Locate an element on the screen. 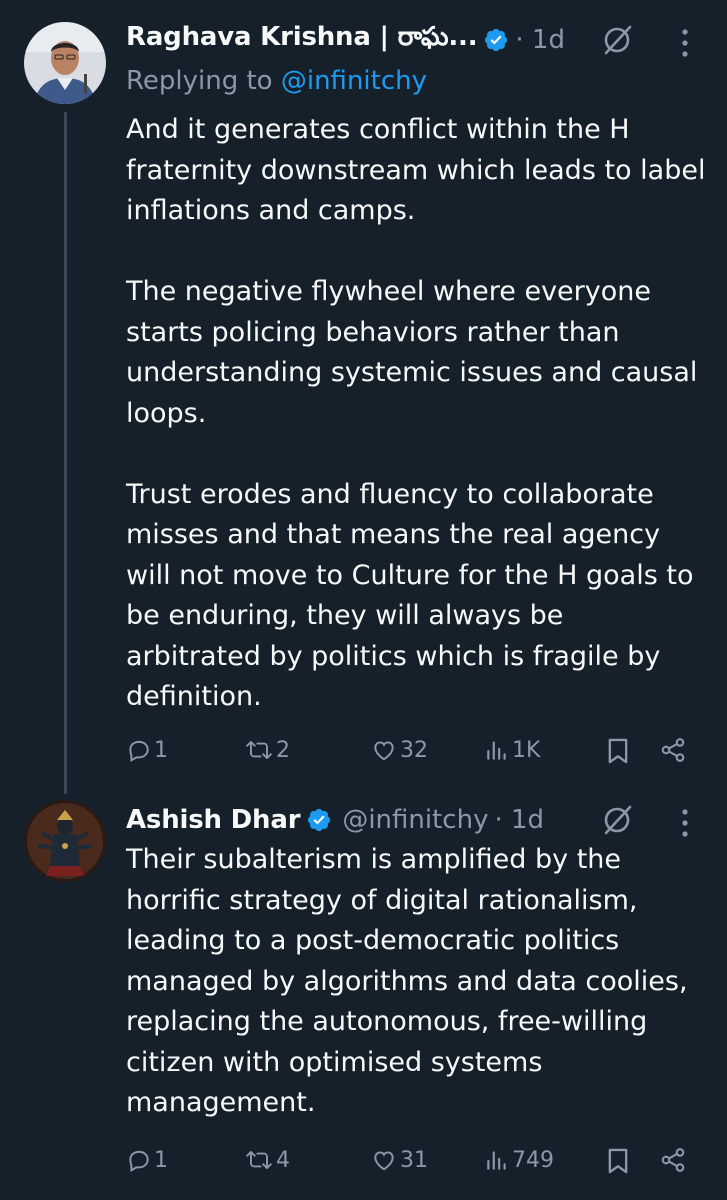  replying-to-label: Replying to is located at coordinates (203, 81).